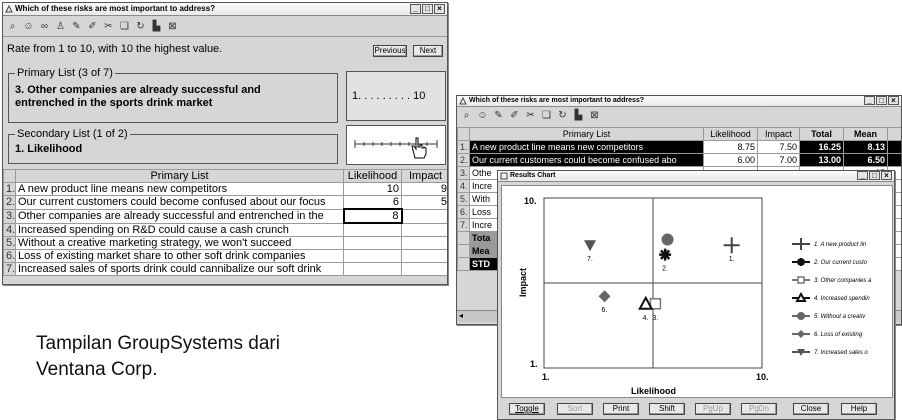 This screenshot has width=902, height=420. What do you see at coordinates (894, 134) in the screenshot?
I see `extra-column` at bounding box center [894, 134].